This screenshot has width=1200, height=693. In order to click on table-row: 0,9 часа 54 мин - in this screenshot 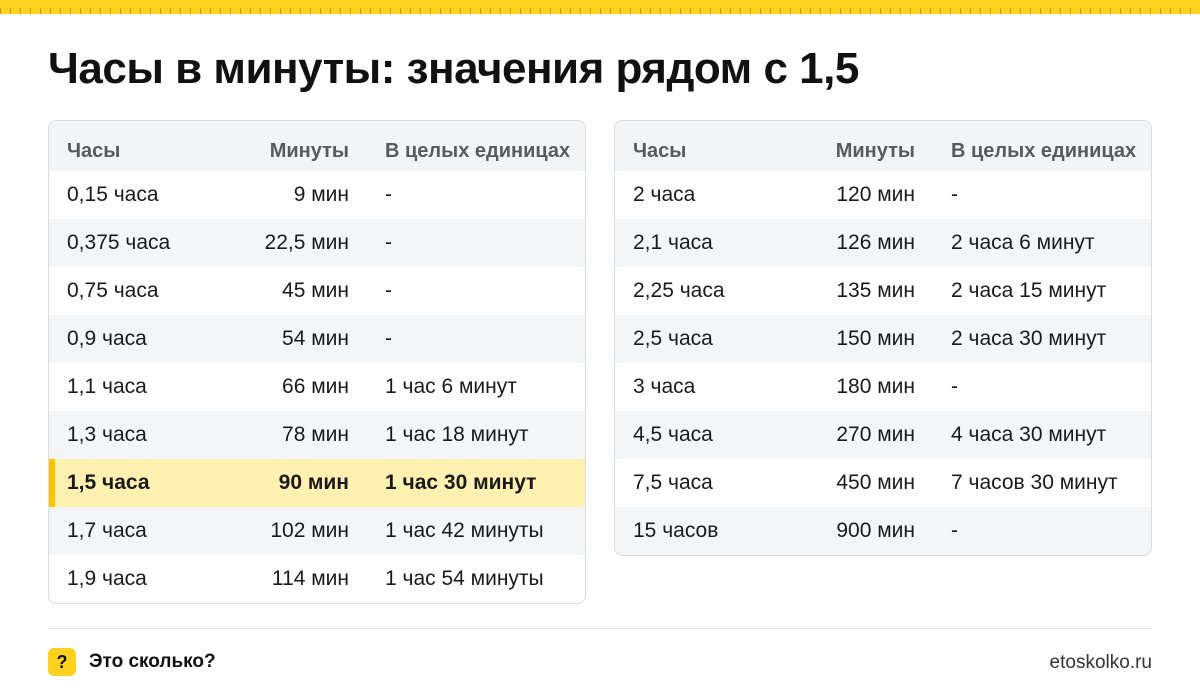, I will do `click(317, 339)`.